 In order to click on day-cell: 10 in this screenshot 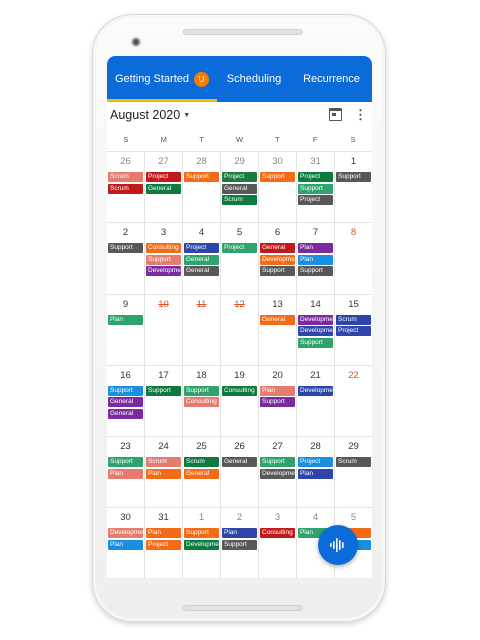, I will do `click(164, 329)`.